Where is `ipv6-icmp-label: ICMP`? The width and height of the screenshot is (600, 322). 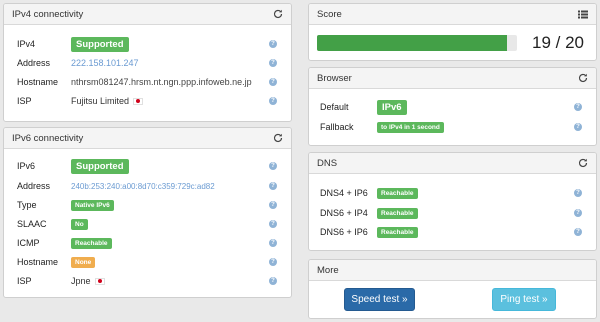
ipv6-icmp-label: ICMP is located at coordinates (28, 243).